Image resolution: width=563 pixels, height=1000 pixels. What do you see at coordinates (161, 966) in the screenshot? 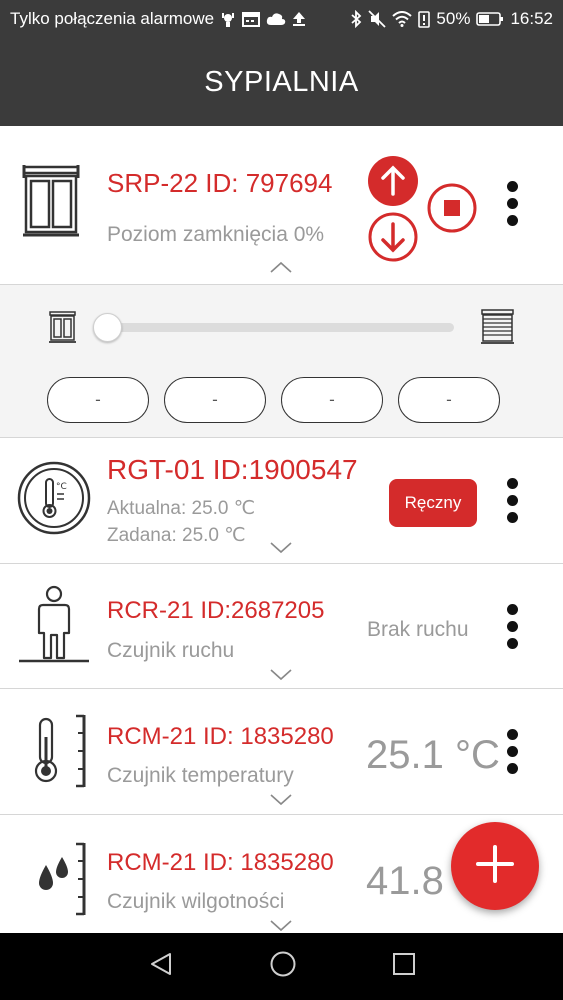
I see `back-icon` at bounding box center [161, 966].